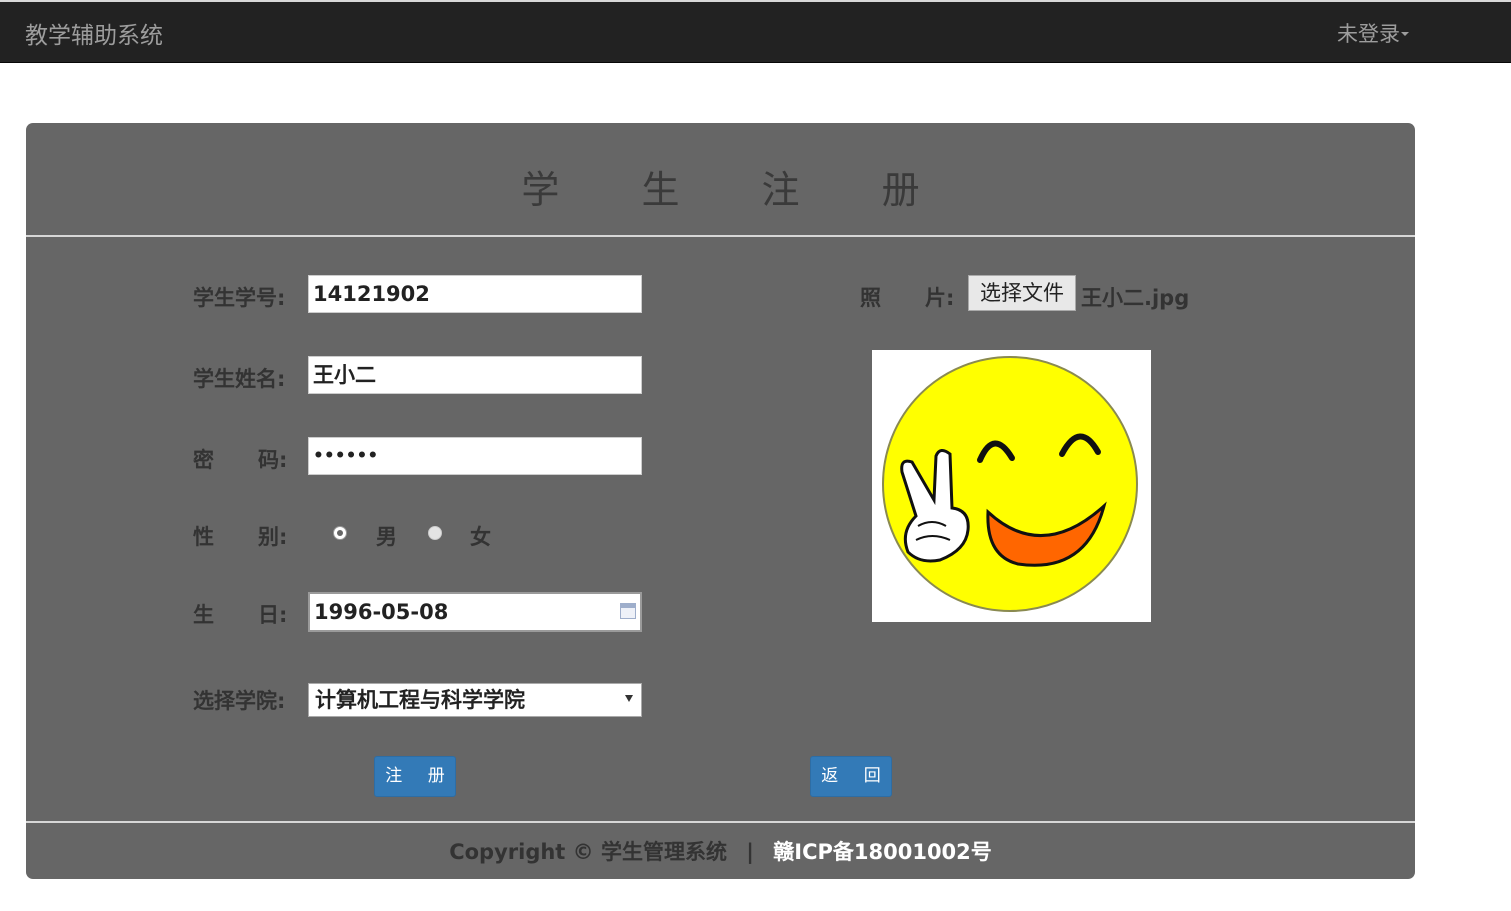 This screenshot has height=911, width=1511. Describe the element at coordinates (720, 822) in the screenshot. I see `footer-divider` at that location.